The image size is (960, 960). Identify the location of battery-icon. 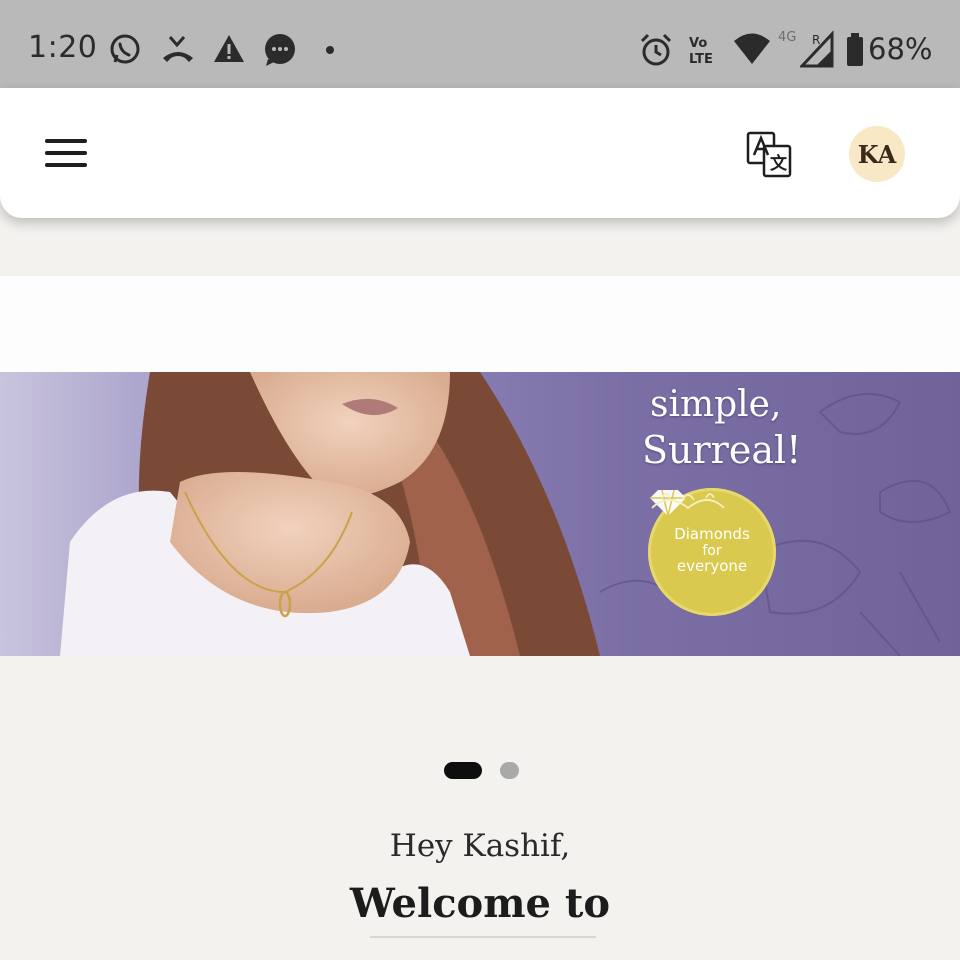
(855, 49).